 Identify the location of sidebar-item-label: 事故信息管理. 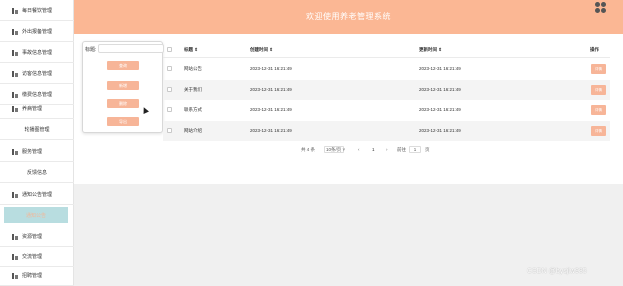
(37, 53).